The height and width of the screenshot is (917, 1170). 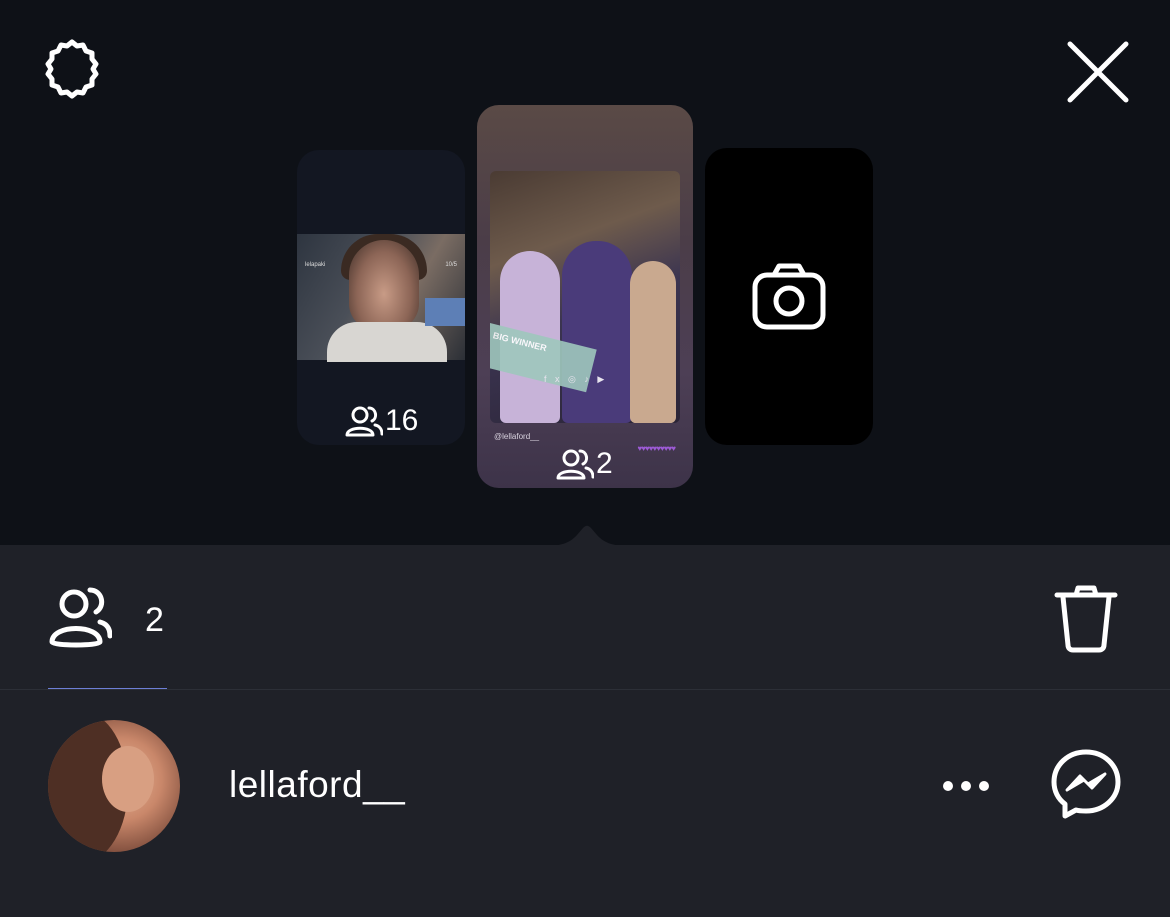 What do you see at coordinates (1086, 619) in the screenshot?
I see `trash-icon` at bounding box center [1086, 619].